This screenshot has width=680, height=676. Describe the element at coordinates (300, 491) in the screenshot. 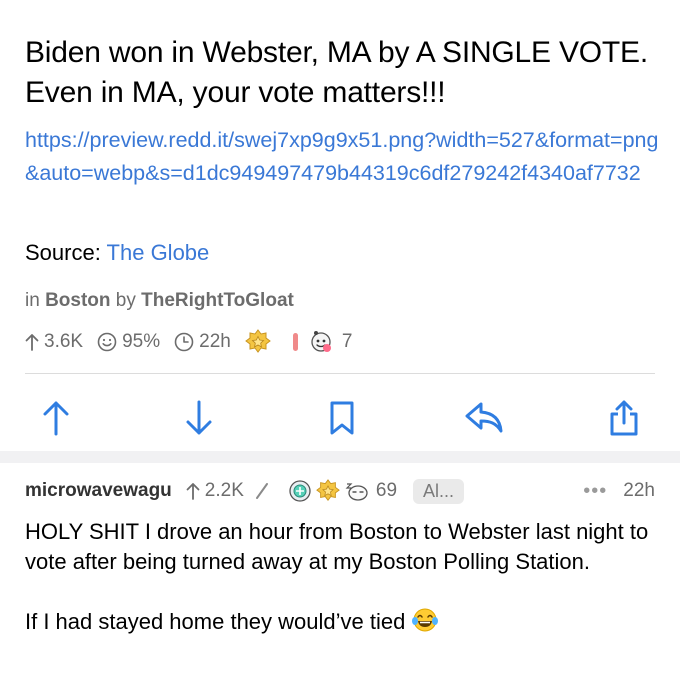

I see `platinum-award-icon` at that location.